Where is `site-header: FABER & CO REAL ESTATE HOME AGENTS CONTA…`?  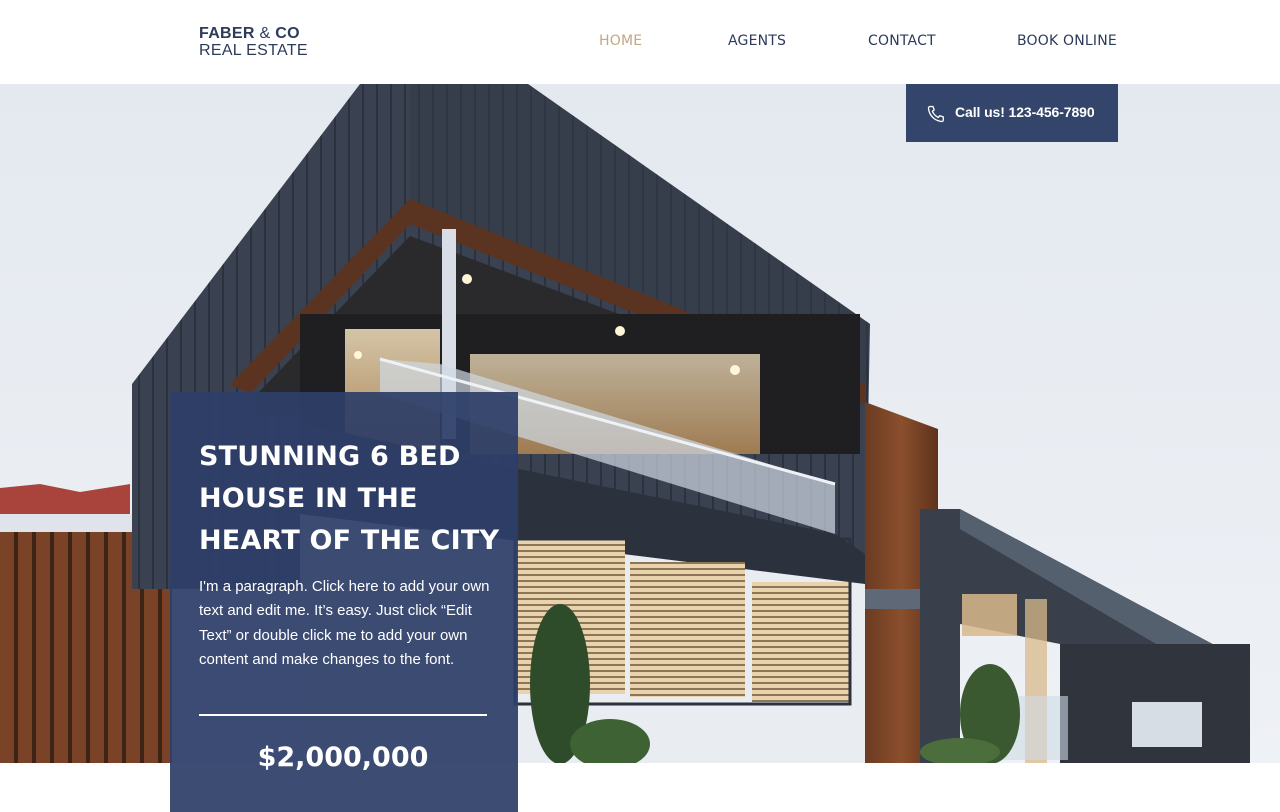 site-header: FABER & CO REAL ESTATE HOME AGENTS CONTA… is located at coordinates (640, 42).